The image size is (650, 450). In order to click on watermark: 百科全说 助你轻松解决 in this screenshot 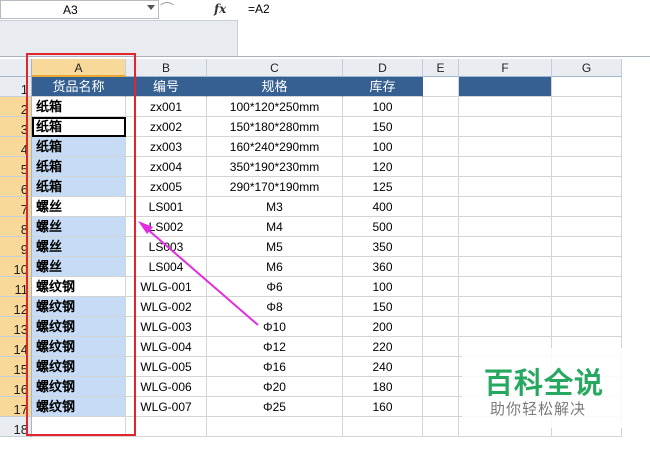, I will do `click(542, 388)`.